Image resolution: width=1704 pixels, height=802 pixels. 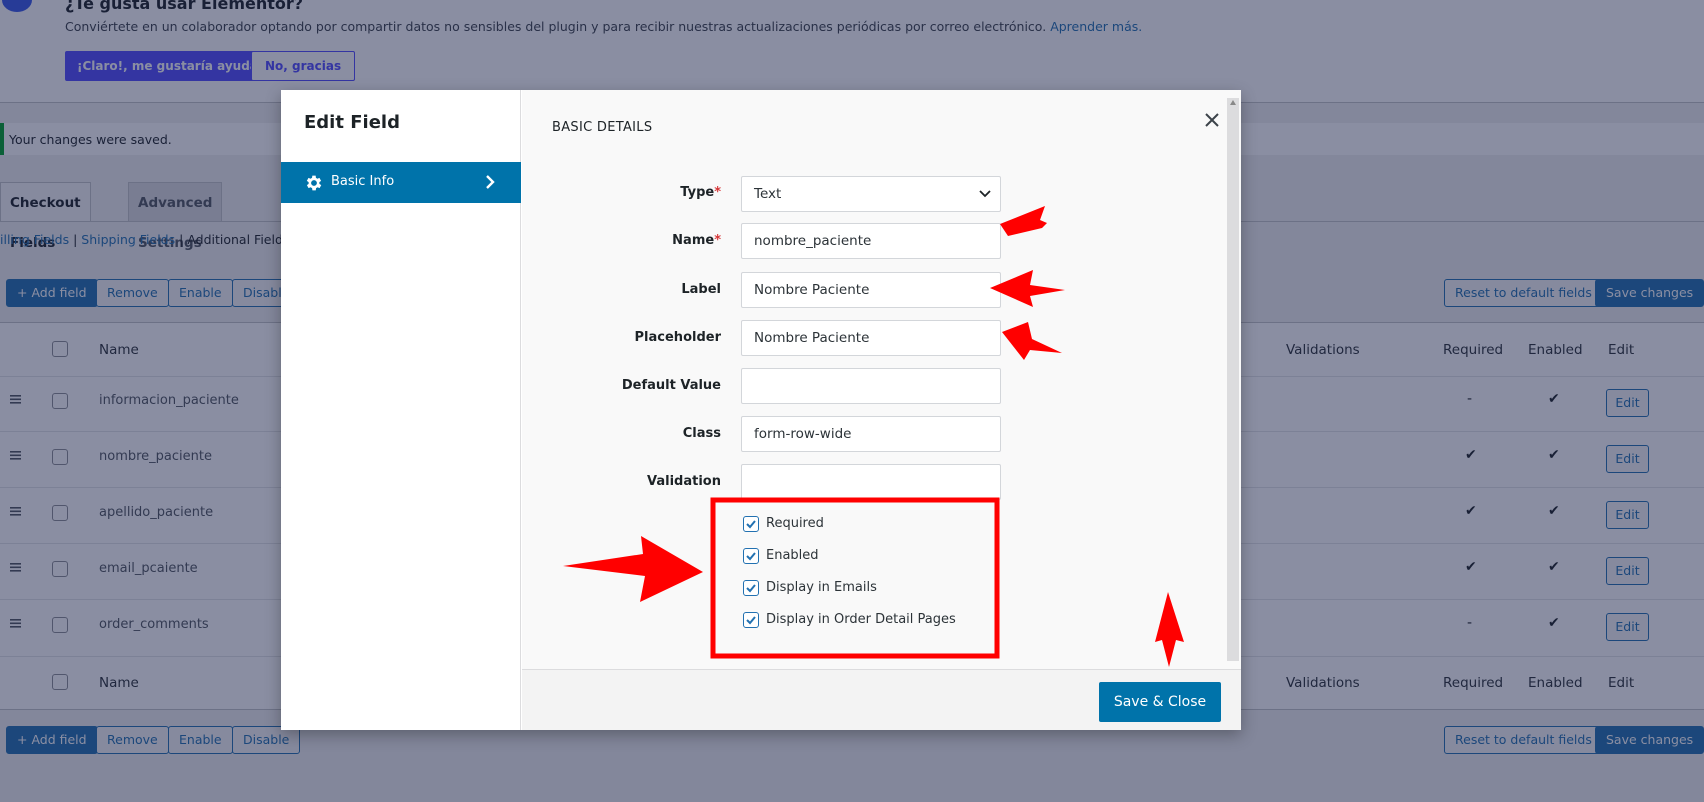 What do you see at coordinates (821, 587) in the screenshot?
I see `checkbox-label: Display in Emails` at bounding box center [821, 587].